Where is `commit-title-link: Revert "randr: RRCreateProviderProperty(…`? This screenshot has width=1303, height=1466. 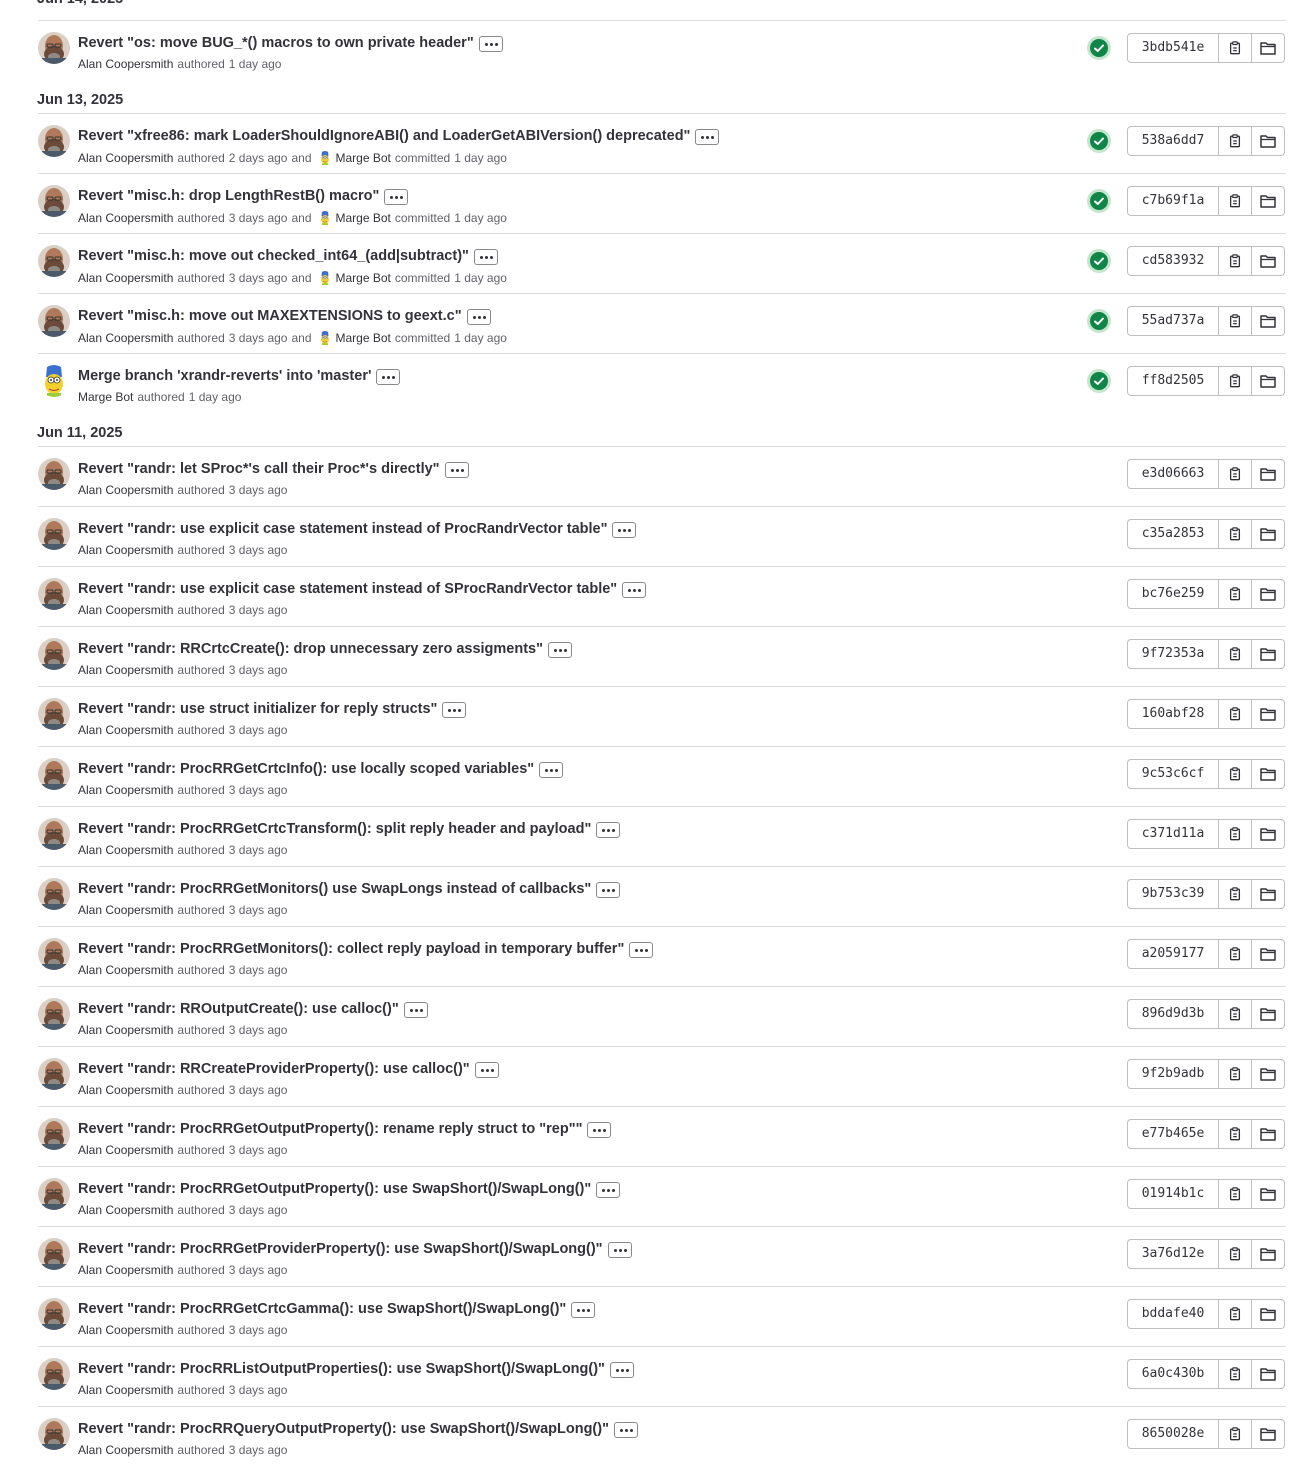 commit-title-link: Revert "randr: RRCreateProviderProperty(… is located at coordinates (274, 1069).